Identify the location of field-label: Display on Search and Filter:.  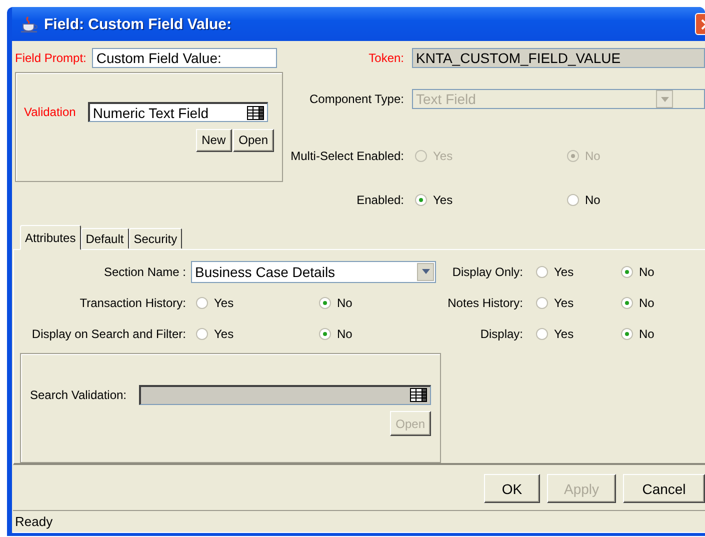
(108, 334).